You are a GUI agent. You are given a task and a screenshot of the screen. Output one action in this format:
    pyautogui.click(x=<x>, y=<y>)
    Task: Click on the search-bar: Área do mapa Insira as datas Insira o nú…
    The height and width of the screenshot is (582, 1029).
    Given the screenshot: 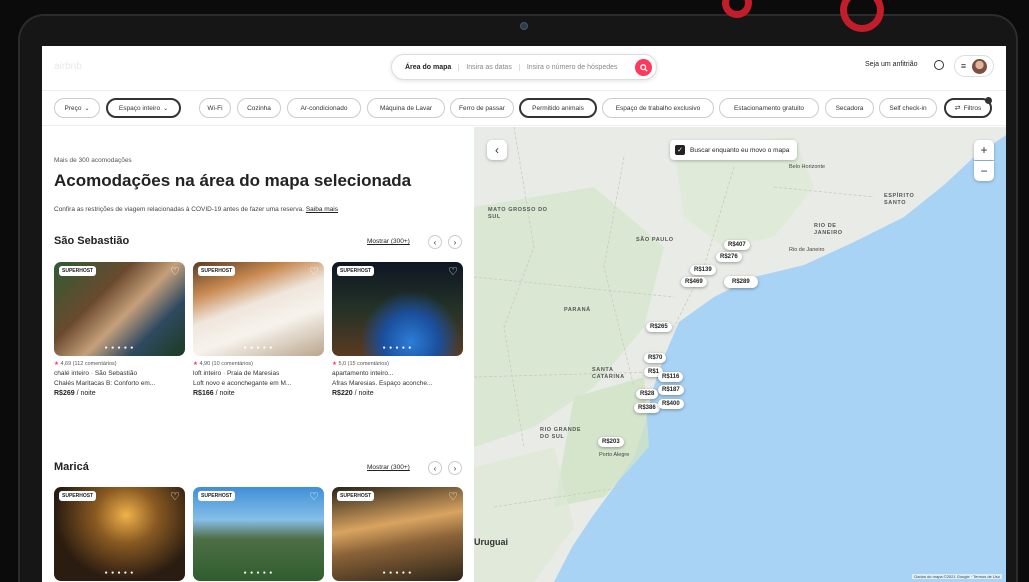 What is the action you would take?
    pyautogui.click(x=524, y=67)
    